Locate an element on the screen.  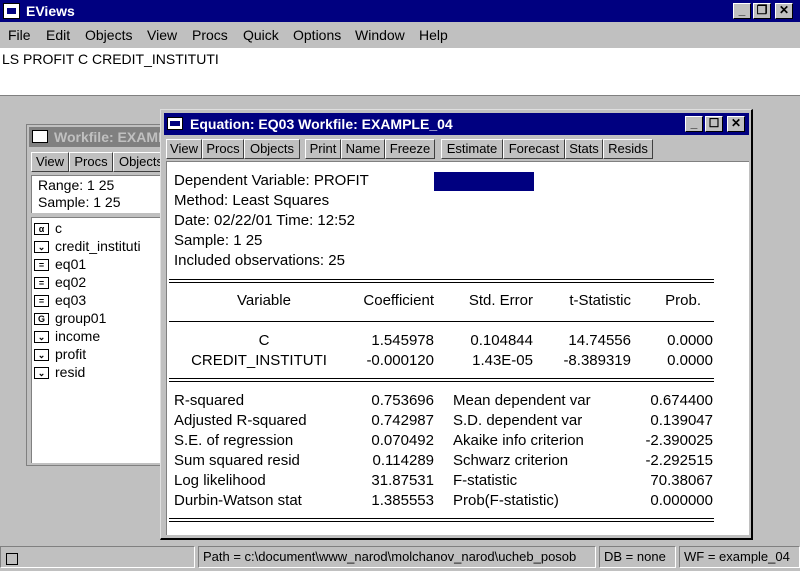
app-title-bar: EViews _ ❐ ✕ is located at coordinates (400, 11).